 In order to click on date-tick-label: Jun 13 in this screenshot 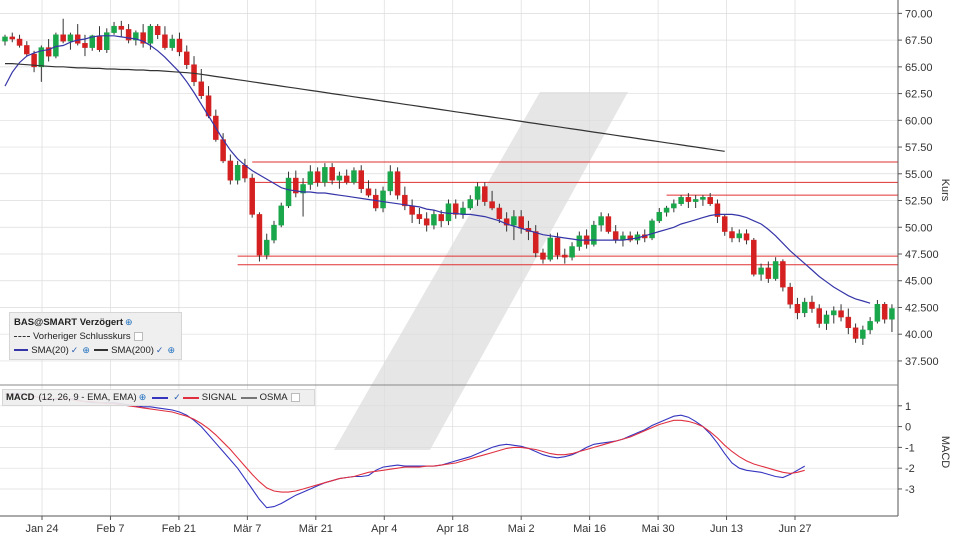, I will do `click(726, 529)`.